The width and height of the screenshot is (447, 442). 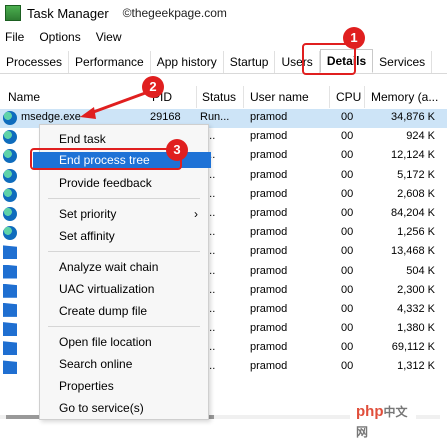 What do you see at coordinates (68, 13) in the screenshot?
I see `window-title: Task Manager` at bounding box center [68, 13].